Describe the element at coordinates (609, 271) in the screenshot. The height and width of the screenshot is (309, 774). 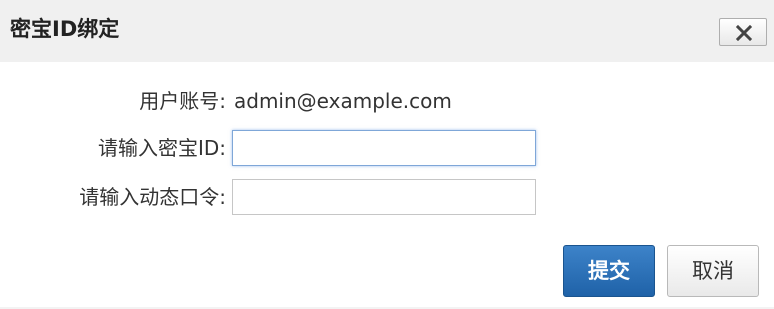
I see `submit-button: 提交` at that location.